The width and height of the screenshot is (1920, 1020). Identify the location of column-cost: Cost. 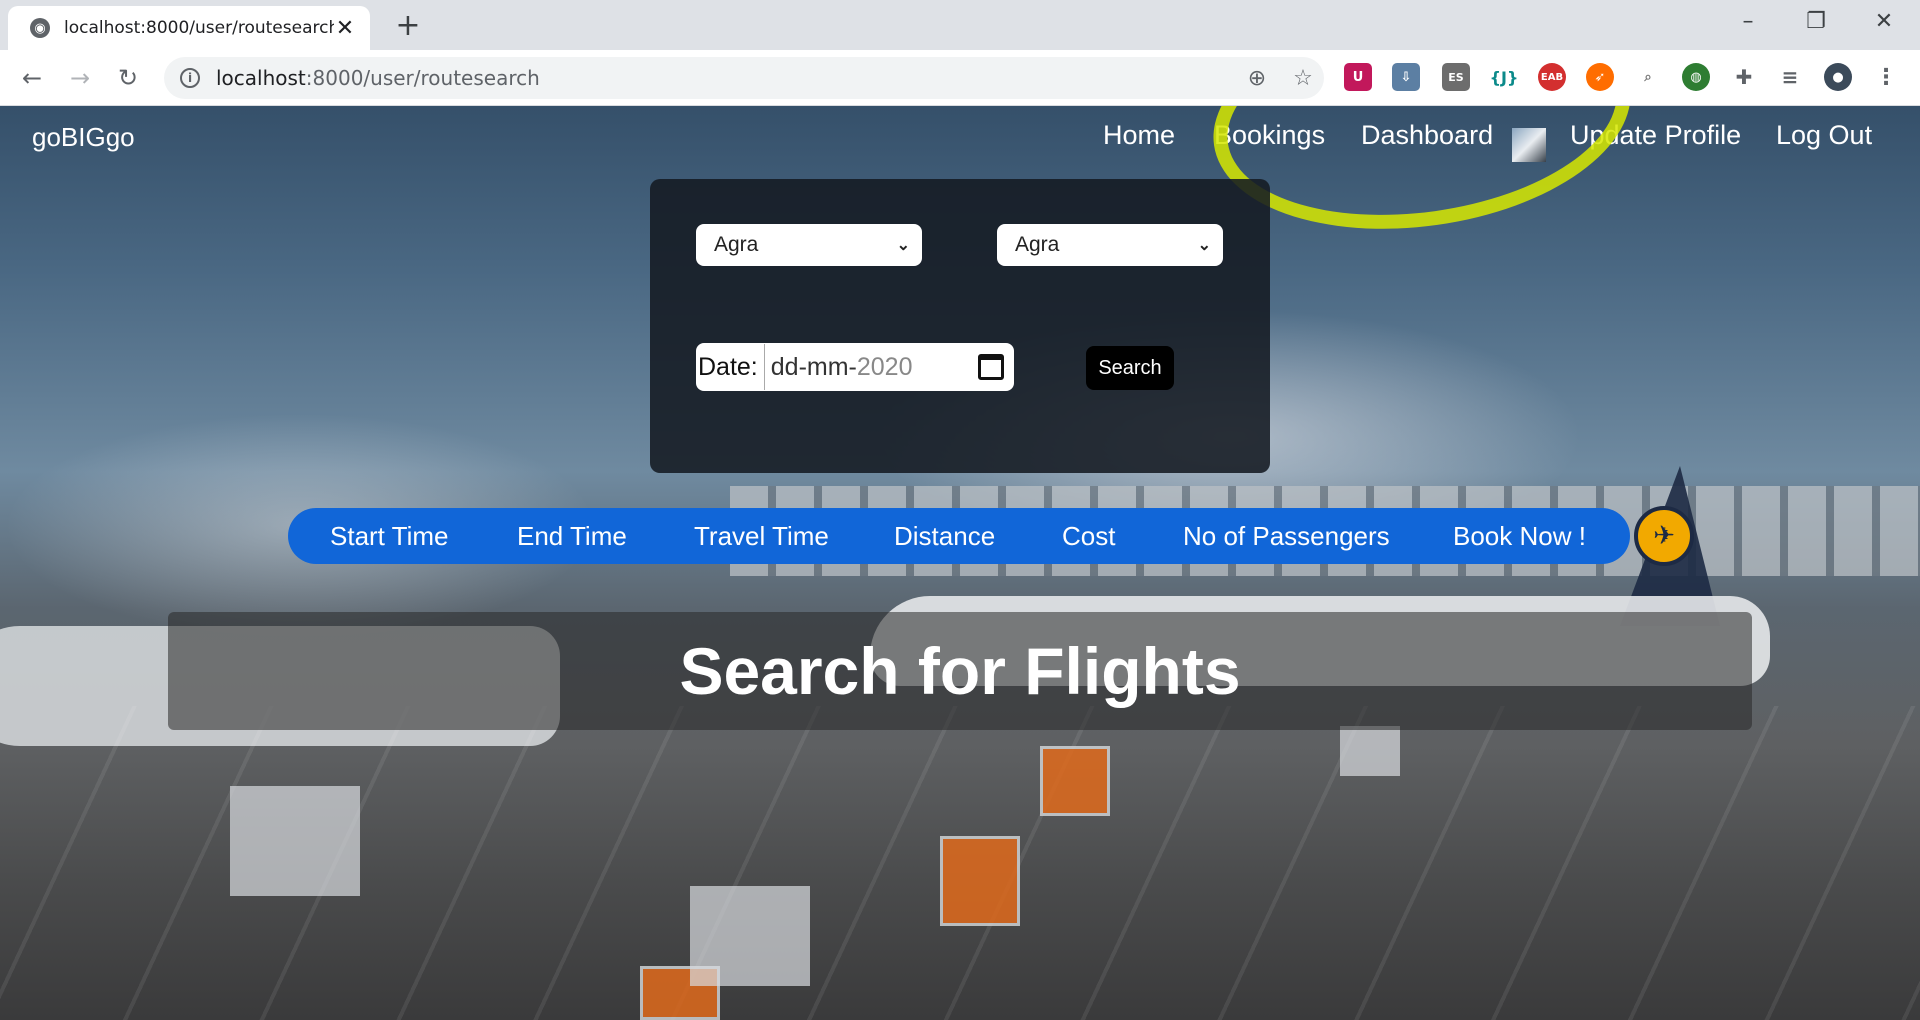
(1089, 535).